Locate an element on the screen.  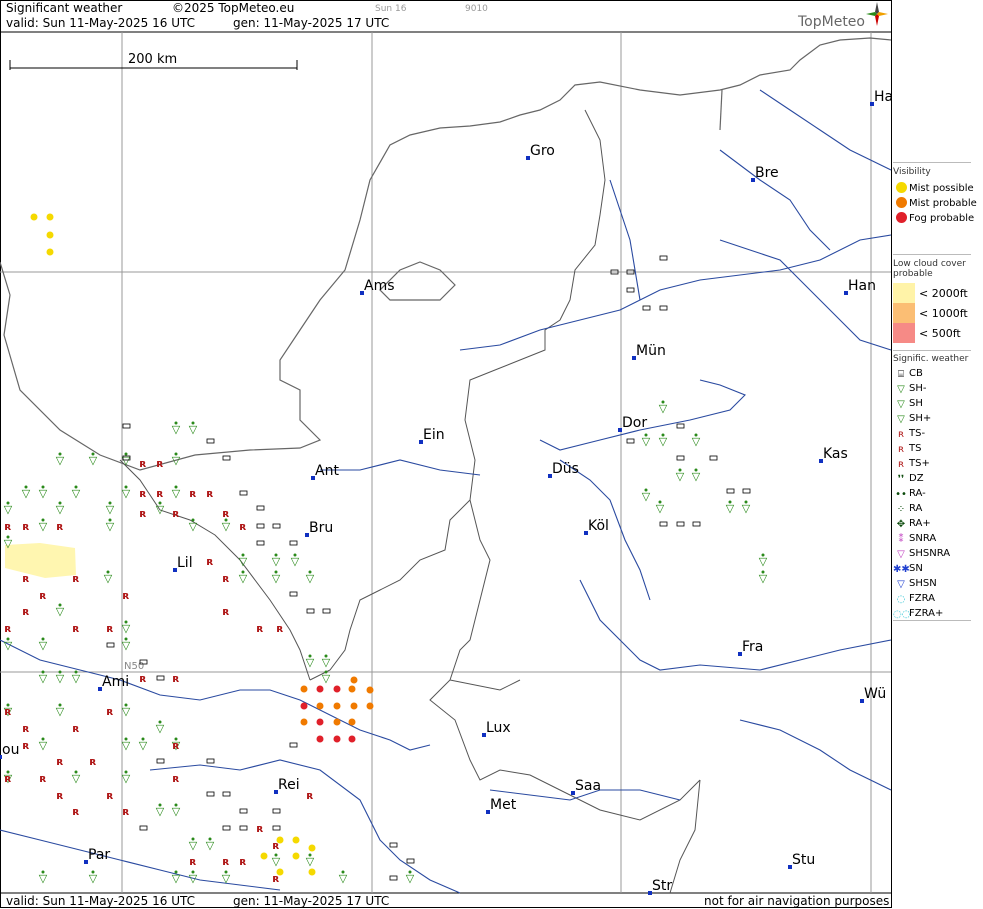
snow-shower-legend-item: ▽ SHSN is located at coordinates (930, 583).